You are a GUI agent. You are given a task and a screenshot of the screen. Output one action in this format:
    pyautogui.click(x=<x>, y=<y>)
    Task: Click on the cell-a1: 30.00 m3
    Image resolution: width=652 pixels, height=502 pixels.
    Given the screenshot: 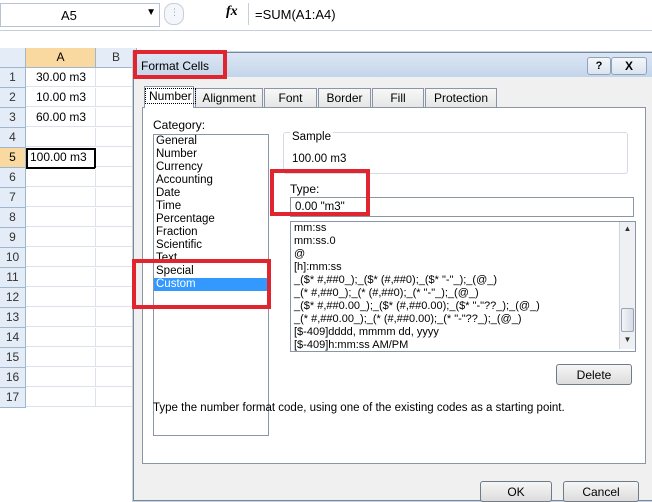 What is the action you would take?
    pyautogui.click(x=61, y=77)
    